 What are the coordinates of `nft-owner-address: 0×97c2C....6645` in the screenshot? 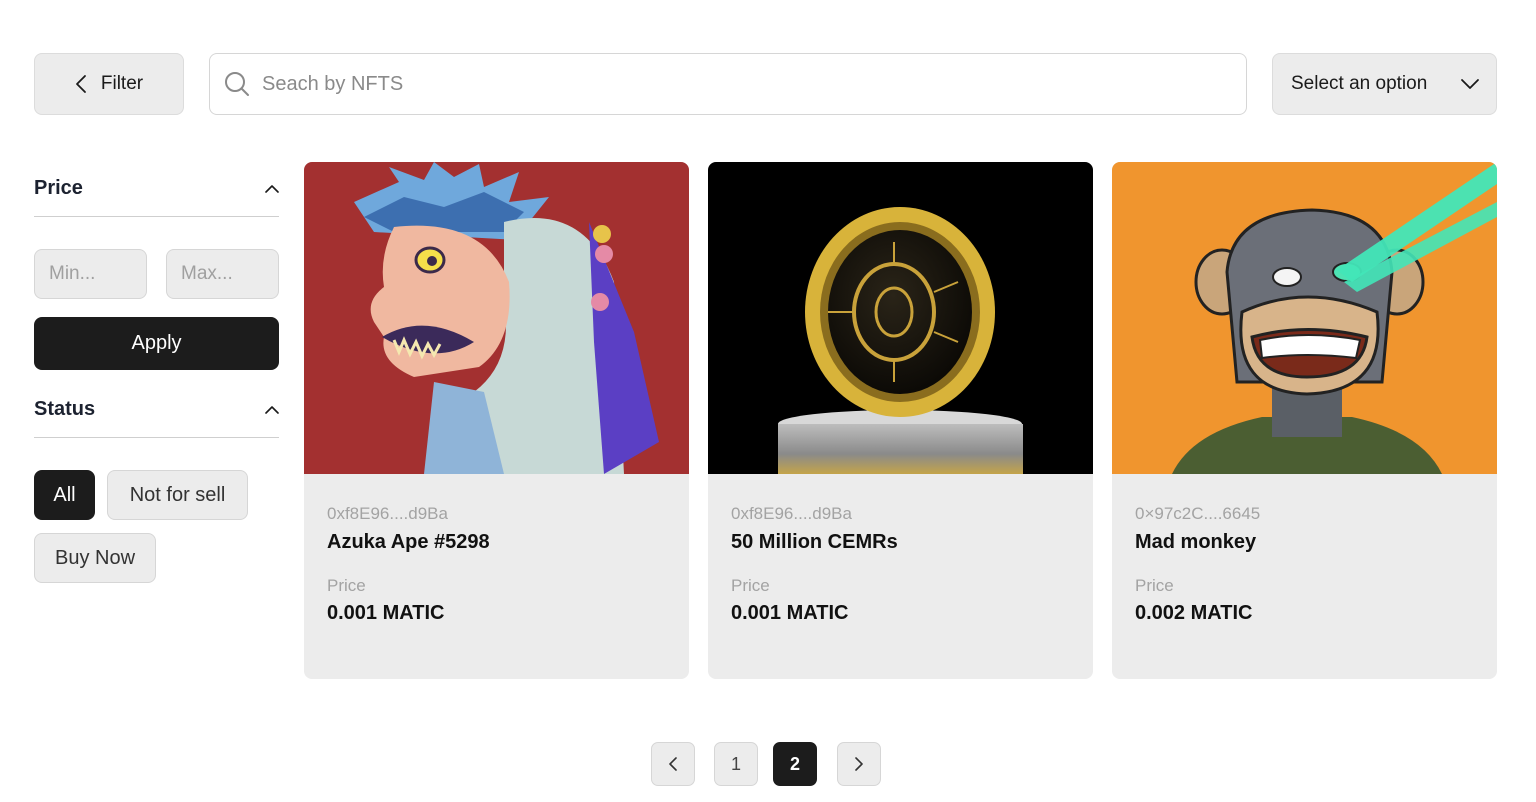 It's located at (1198, 513).